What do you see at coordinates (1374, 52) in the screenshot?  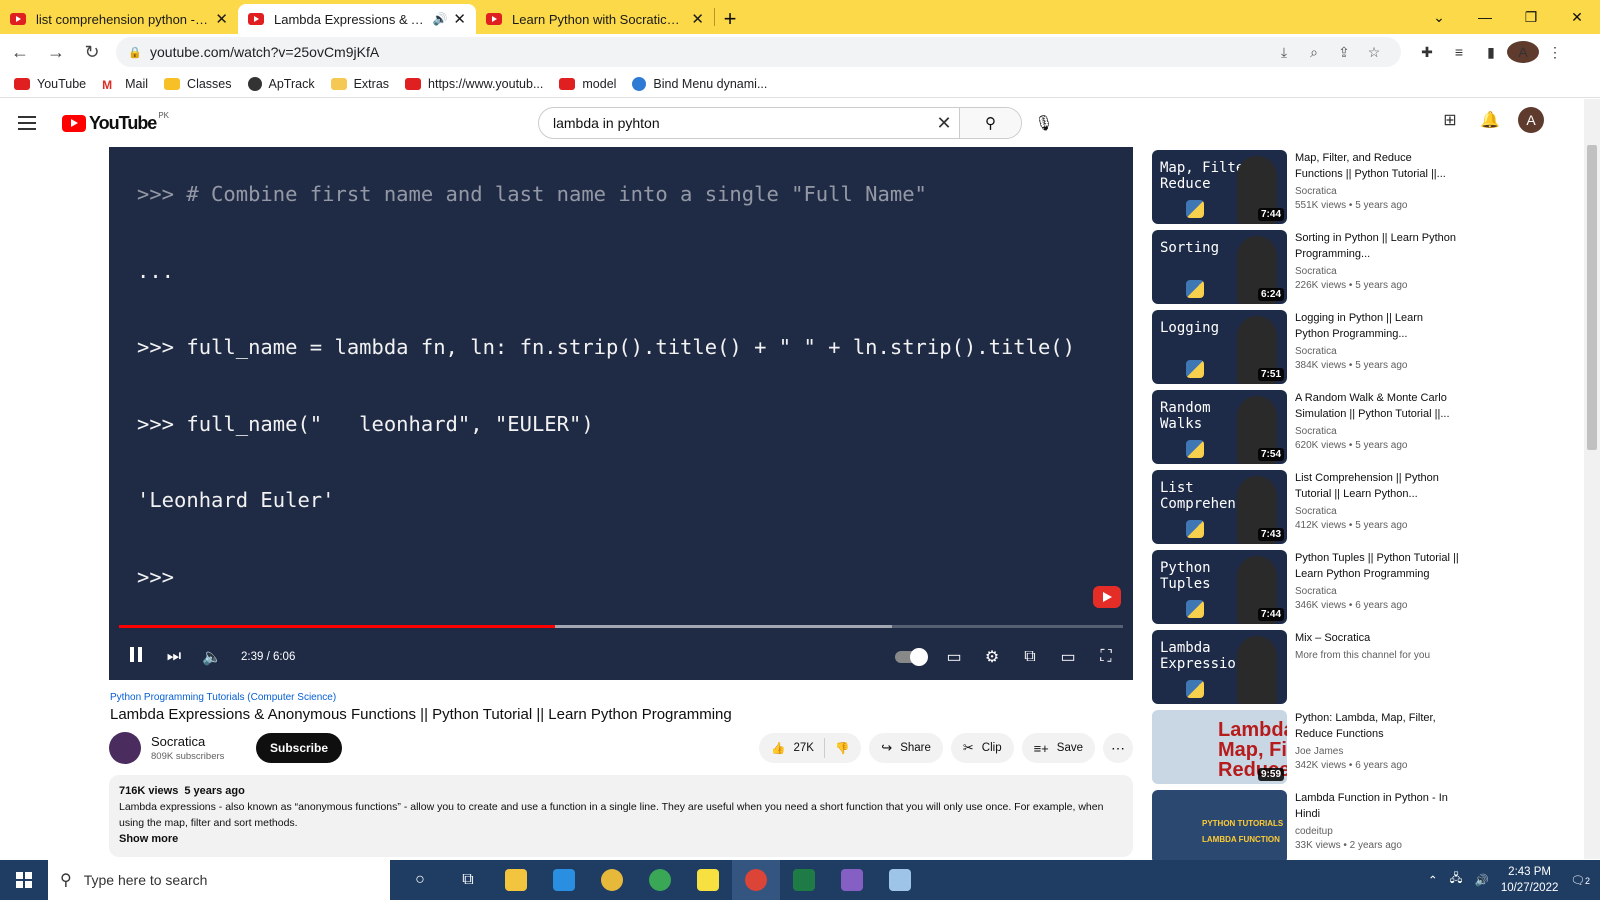 I see `bookmark-star-icon: ☆` at bounding box center [1374, 52].